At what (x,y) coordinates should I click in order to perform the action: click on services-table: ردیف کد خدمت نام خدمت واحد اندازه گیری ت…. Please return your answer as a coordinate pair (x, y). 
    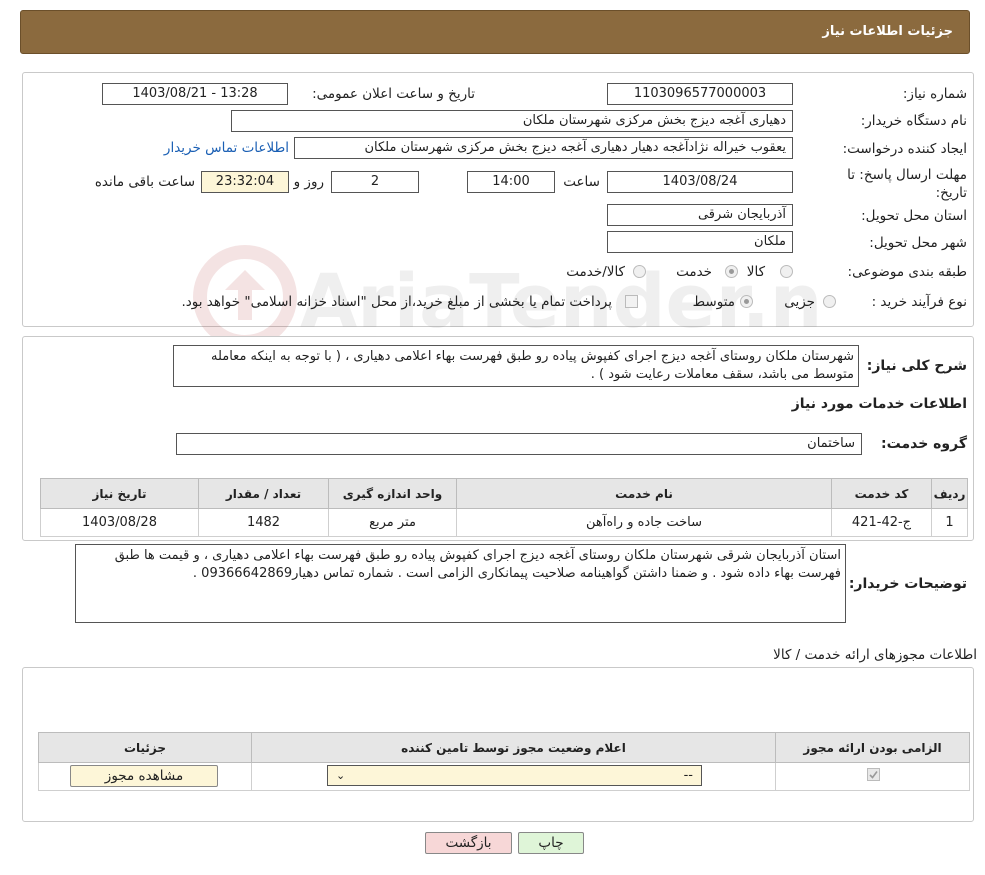
    Looking at the image, I should click on (504, 507).